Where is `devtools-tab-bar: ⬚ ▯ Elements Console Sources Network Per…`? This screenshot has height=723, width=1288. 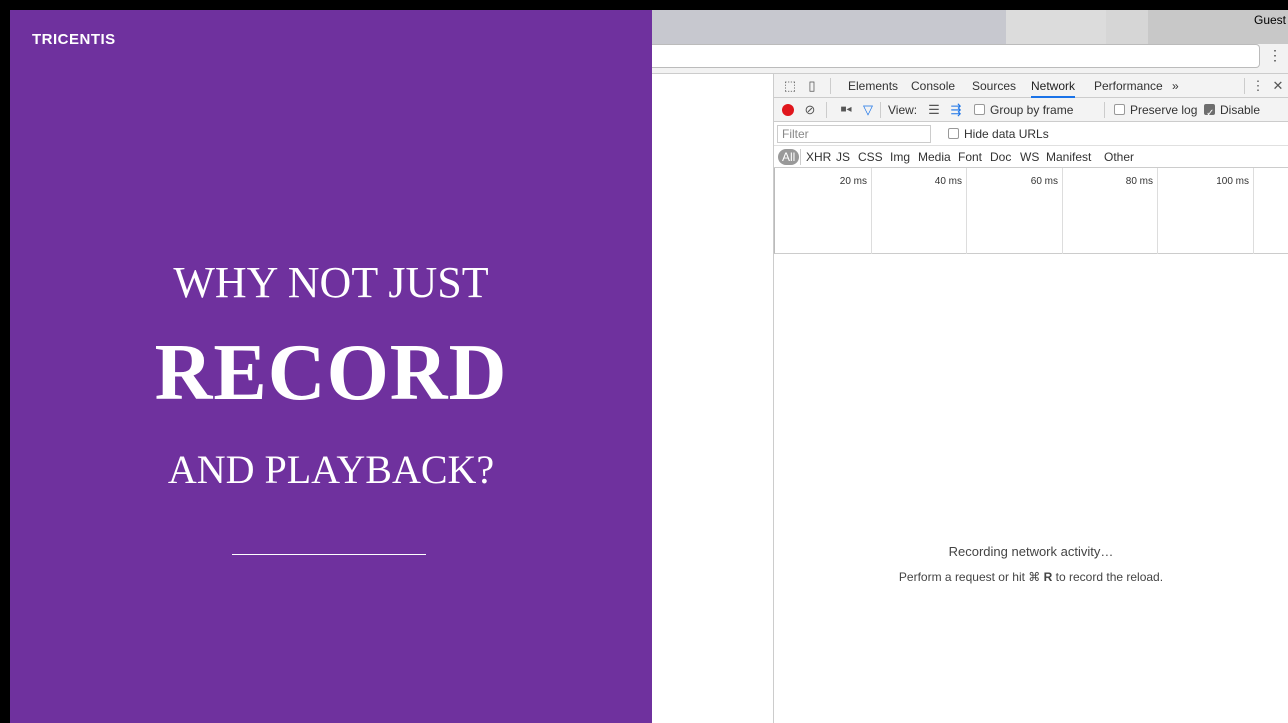
devtools-tab-bar: ⬚ ▯ Elements Console Sources Network Per… is located at coordinates (1031, 86).